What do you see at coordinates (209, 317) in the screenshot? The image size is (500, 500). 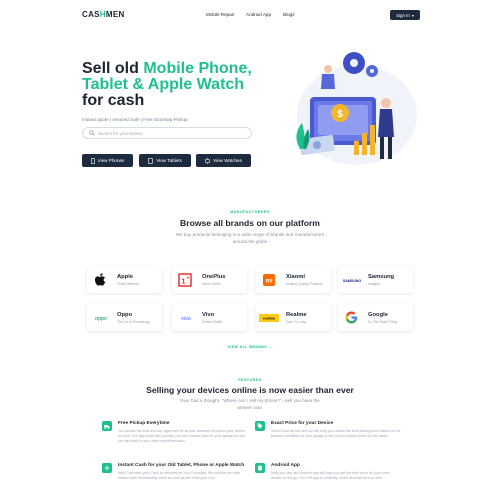 I see `brand-card-vivo: vivo Vivo Perfect Selfie` at bounding box center [209, 317].